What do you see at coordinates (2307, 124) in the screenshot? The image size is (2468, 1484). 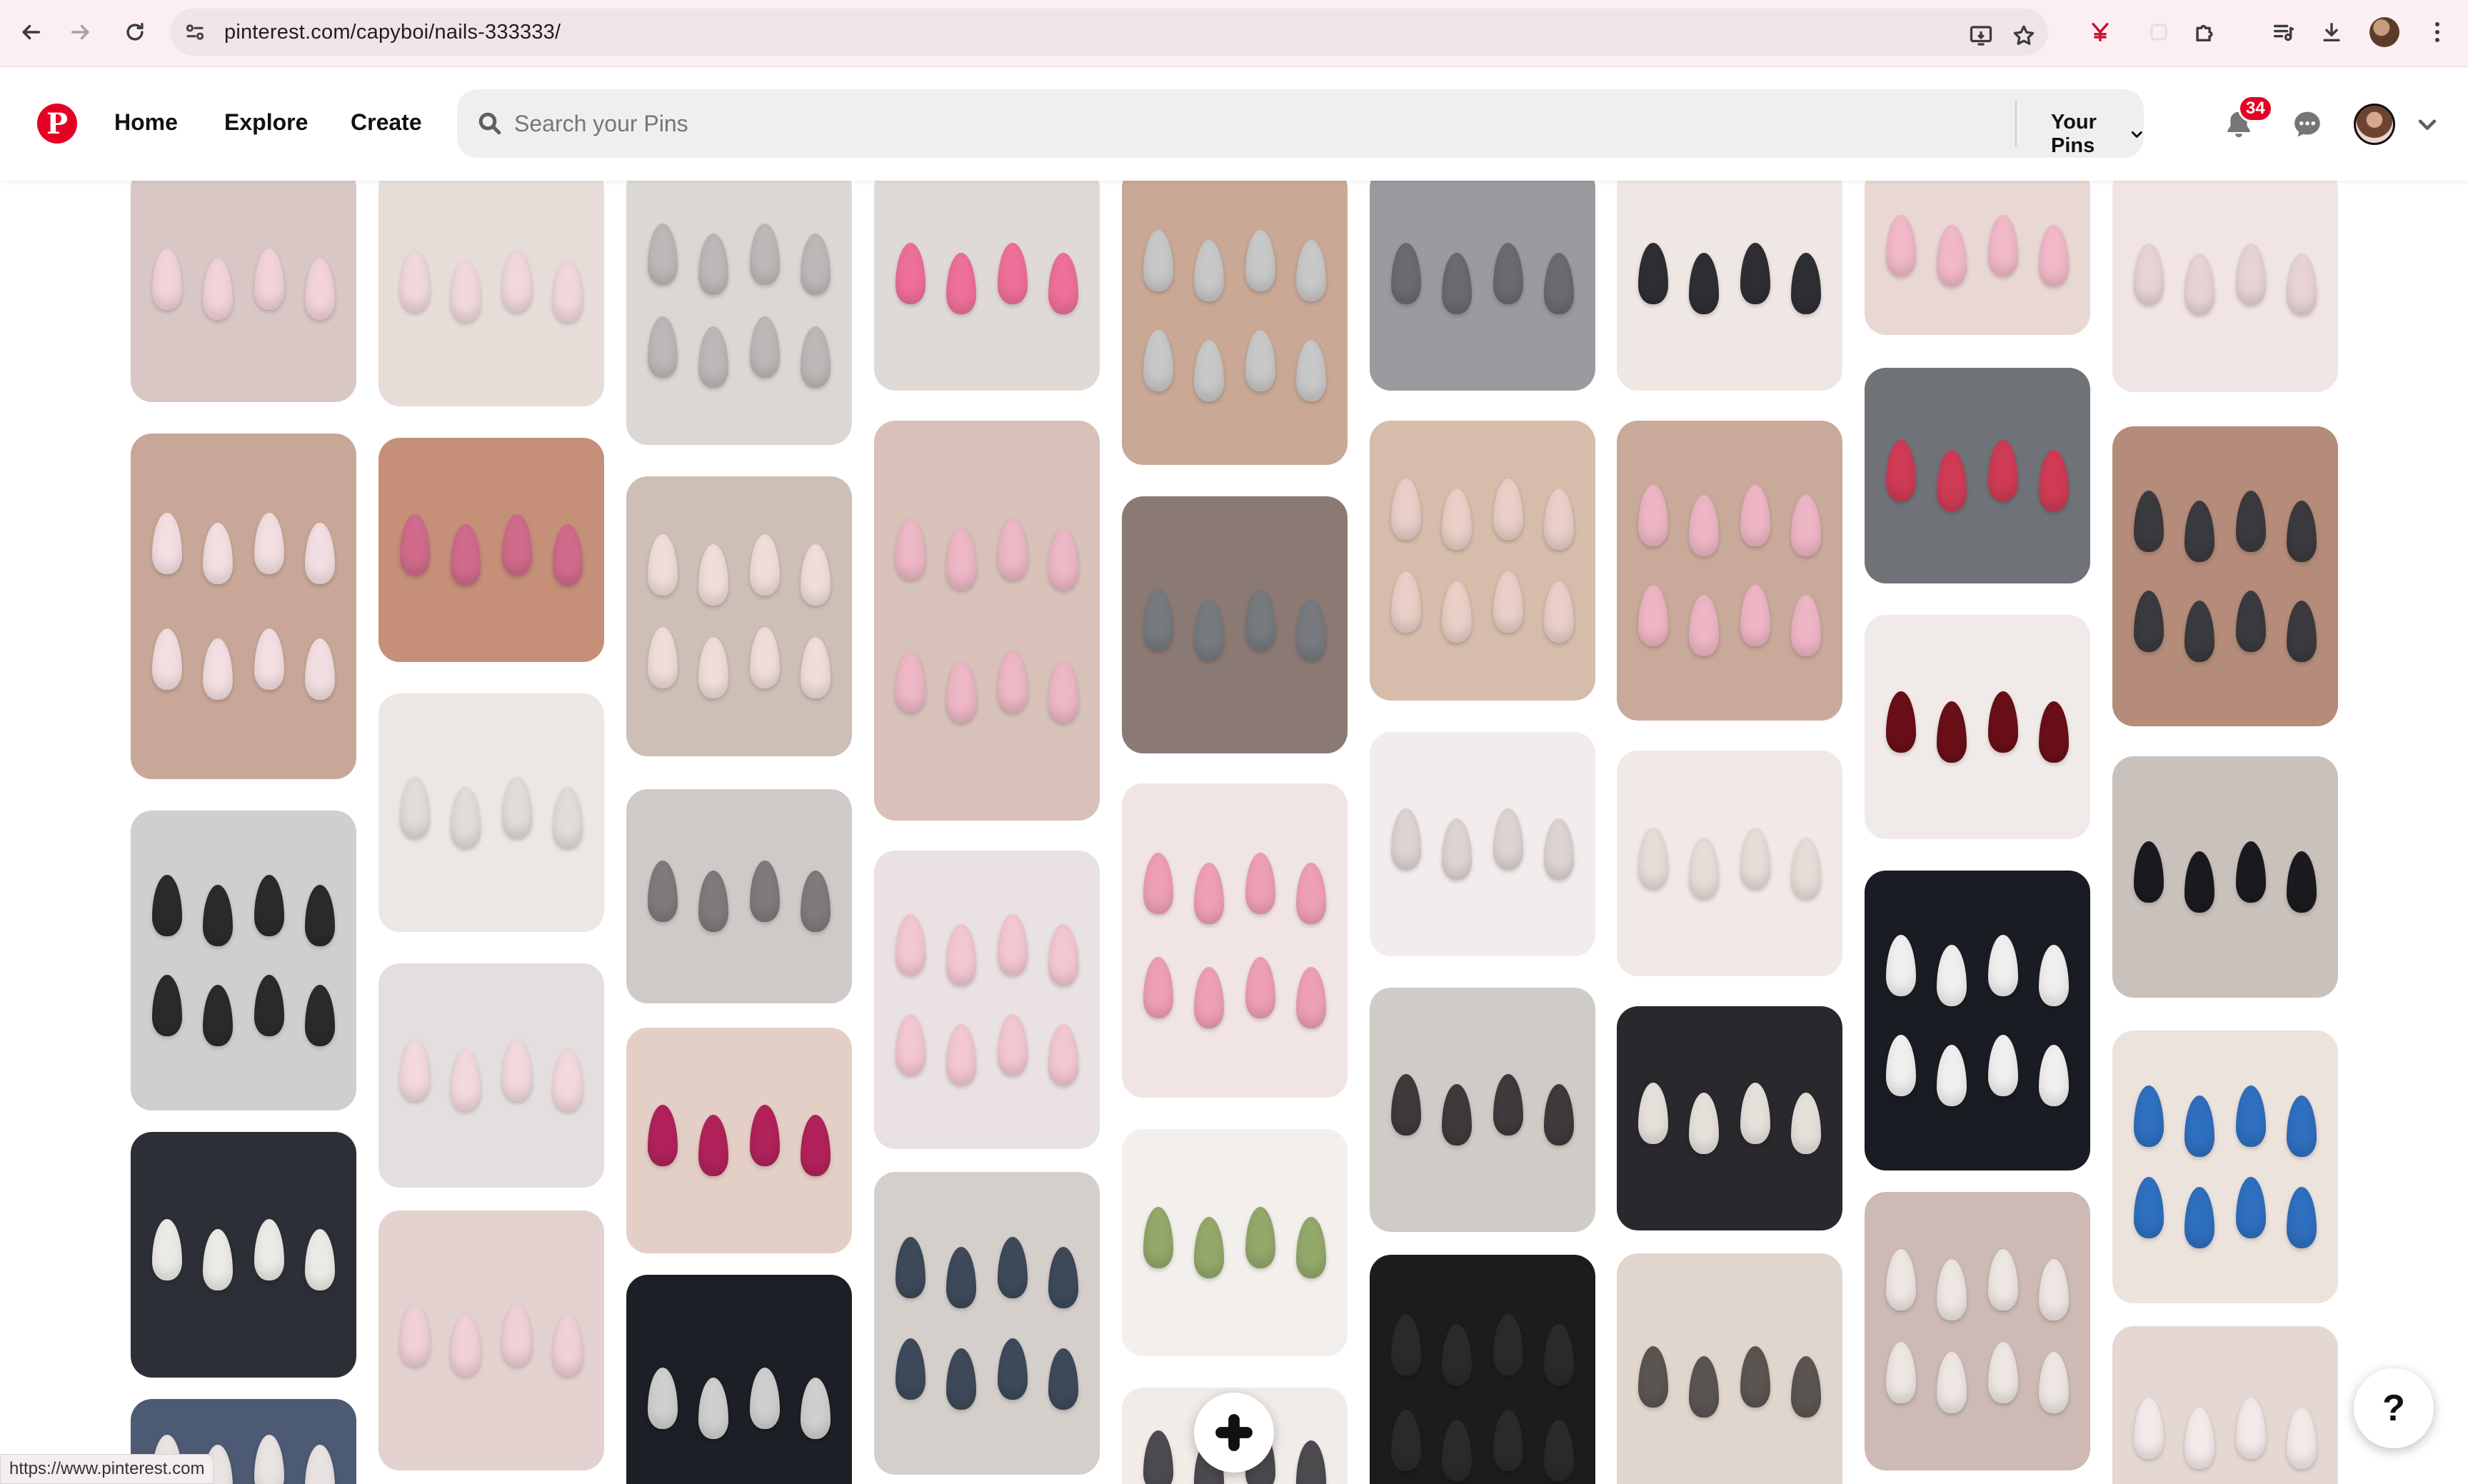 I see `messages-icon` at bounding box center [2307, 124].